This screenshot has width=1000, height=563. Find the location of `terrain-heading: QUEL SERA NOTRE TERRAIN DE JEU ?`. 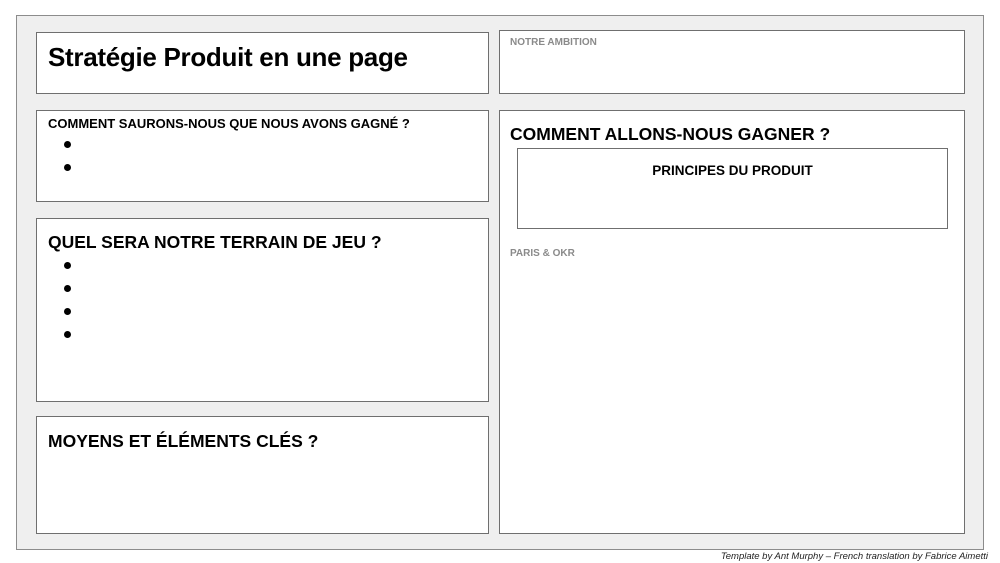

terrain-heading: QUEL SERA NOTRE TERRAIN DE JEU ? is located at coordinates (215, 242).